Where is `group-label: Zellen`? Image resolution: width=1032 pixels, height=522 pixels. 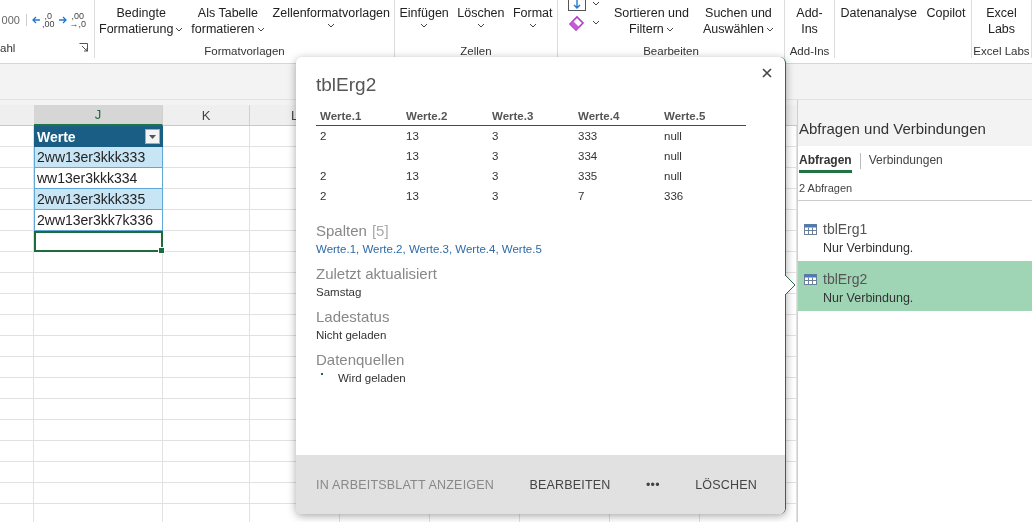 group-label: Zellen is located at coordinates (476, 50).